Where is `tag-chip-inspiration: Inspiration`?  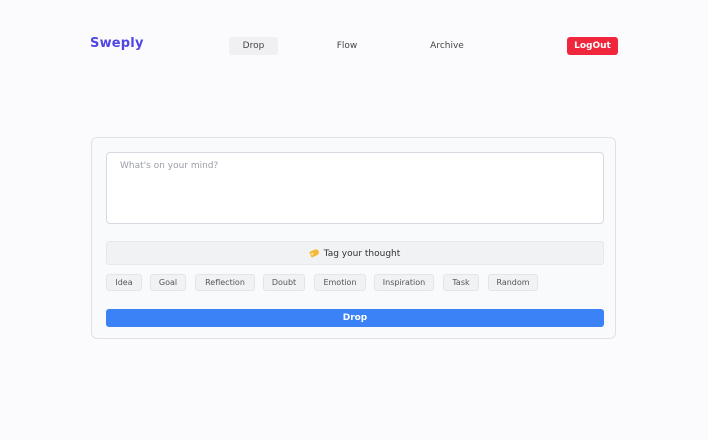
tag-chip-inspiration: Inspiration is located at coordinates (404, 282).